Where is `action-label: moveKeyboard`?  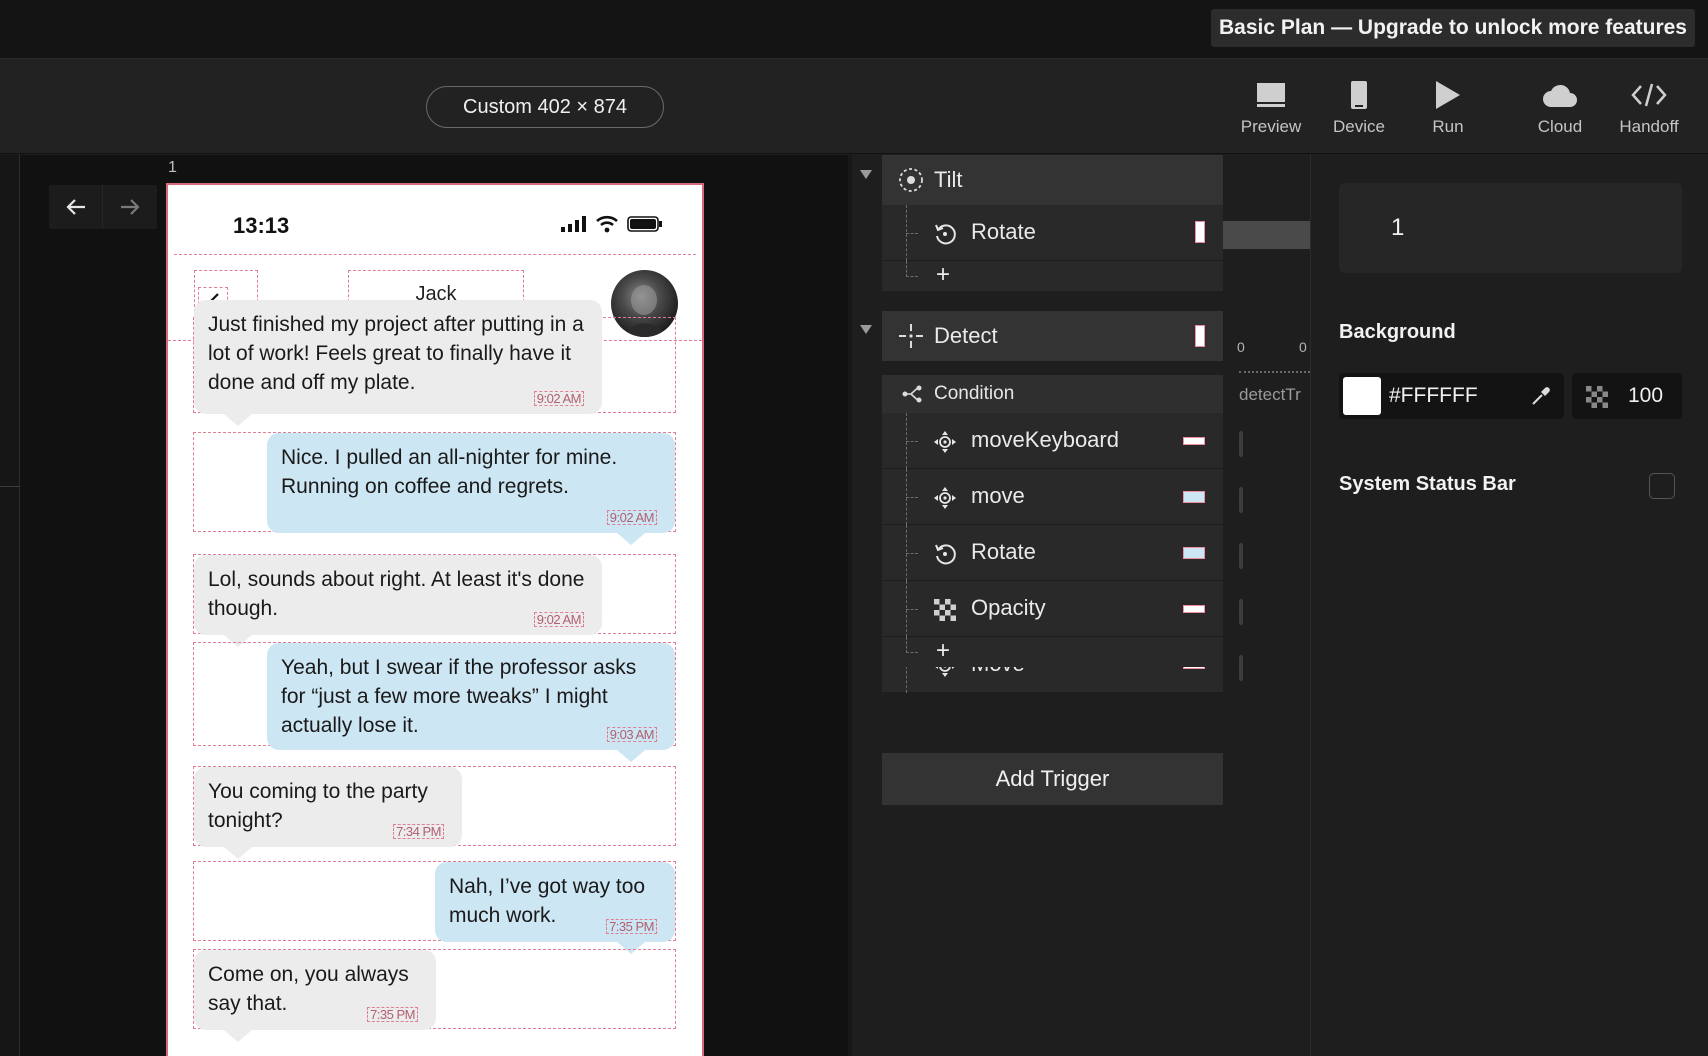 action-label: moveKeyboard is located at coordinates (1045, 439).